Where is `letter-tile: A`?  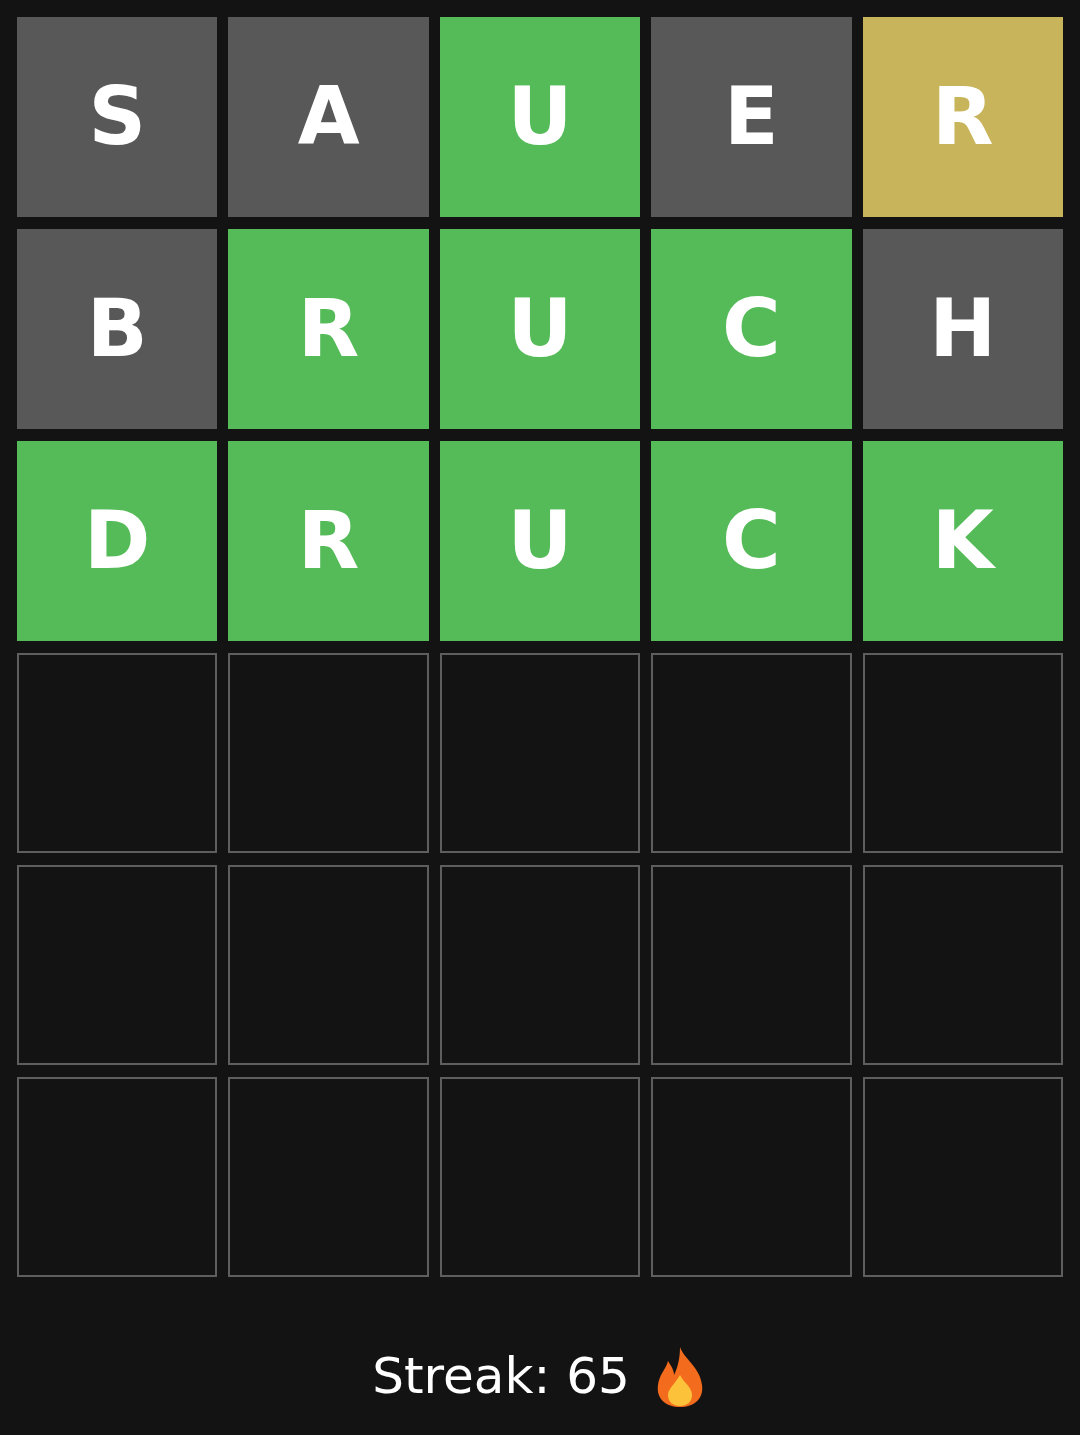
letter-tile: A is located at coordinates (328, 117).